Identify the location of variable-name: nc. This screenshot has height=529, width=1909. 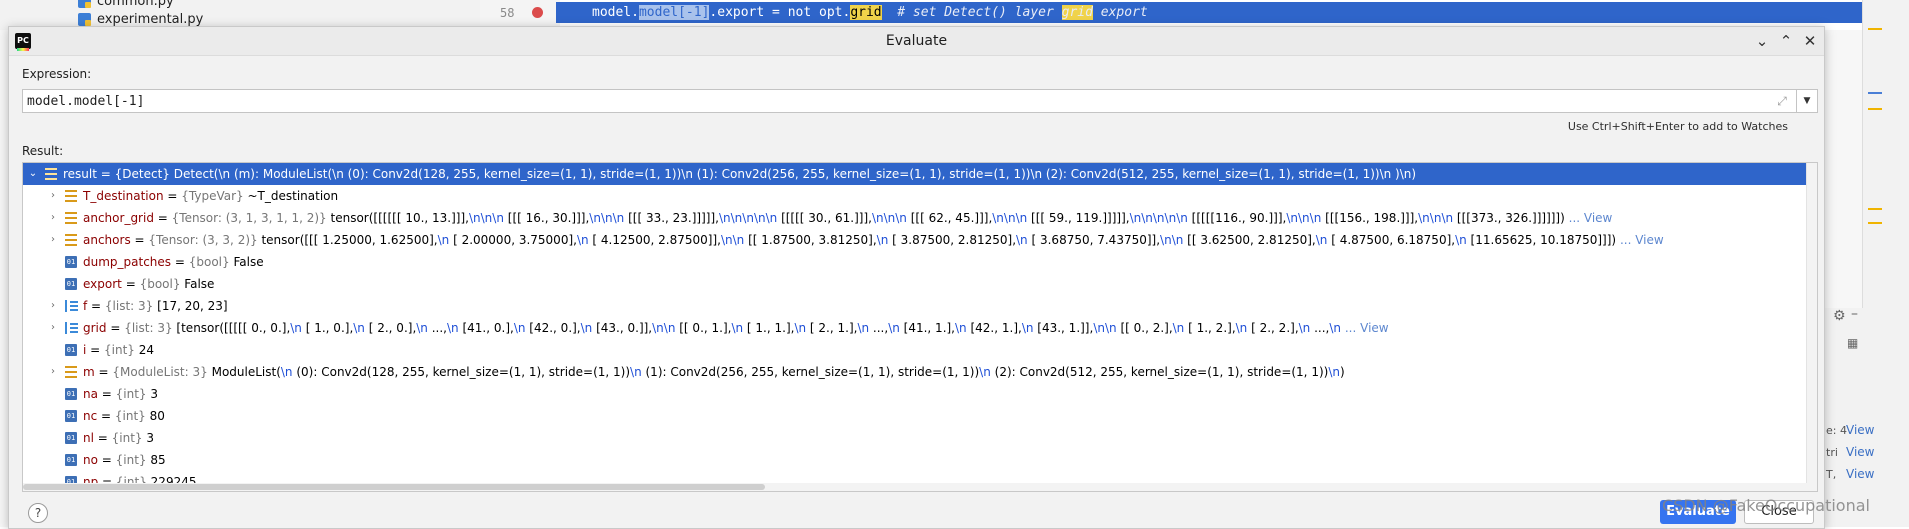
(90, 416).